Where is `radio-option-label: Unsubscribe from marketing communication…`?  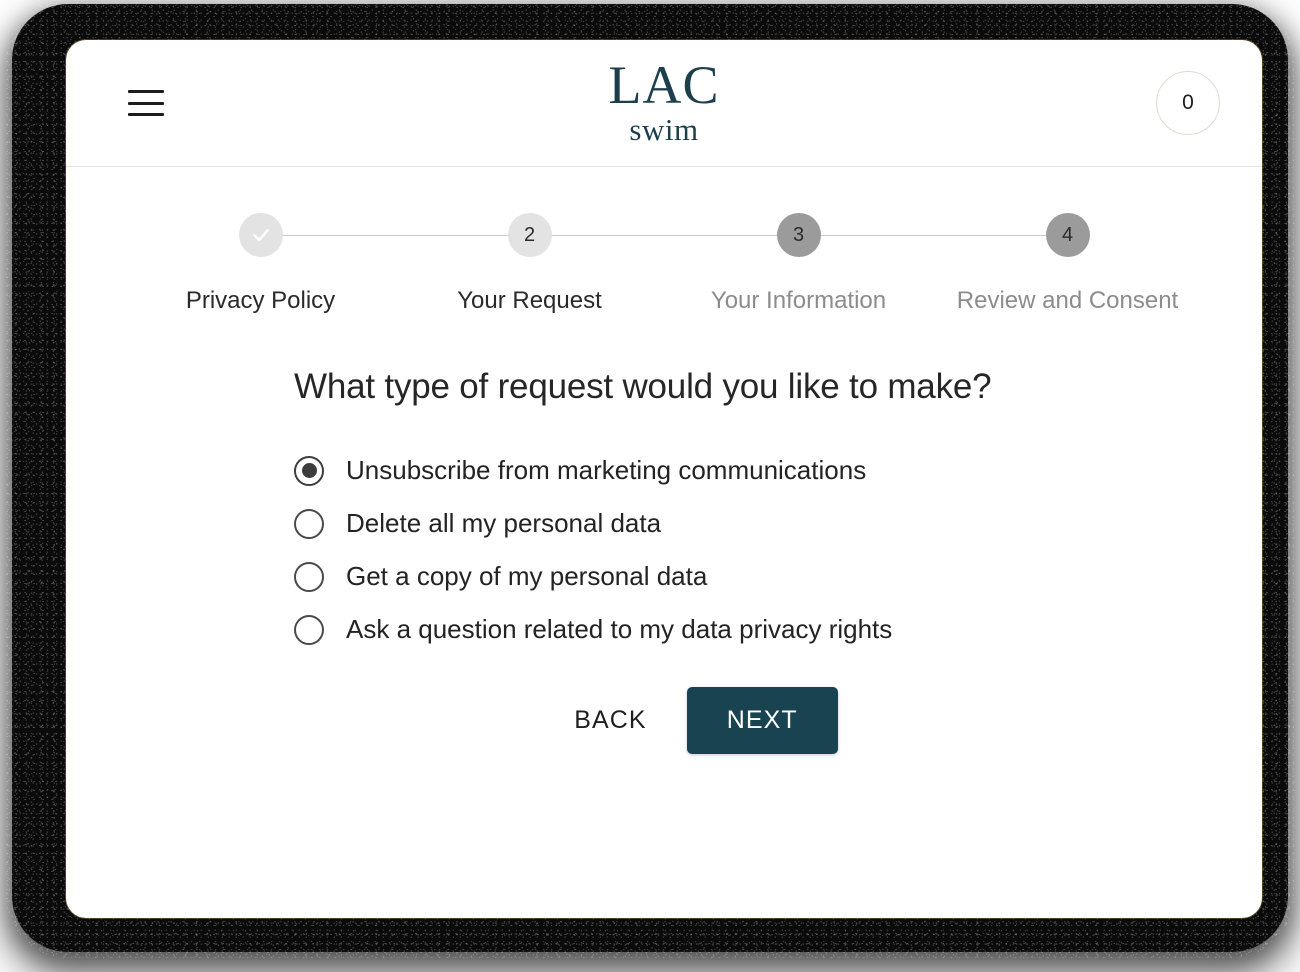
radio-option-label: Unsubscribe from marketing communication… is located at coordinates (606, 470).